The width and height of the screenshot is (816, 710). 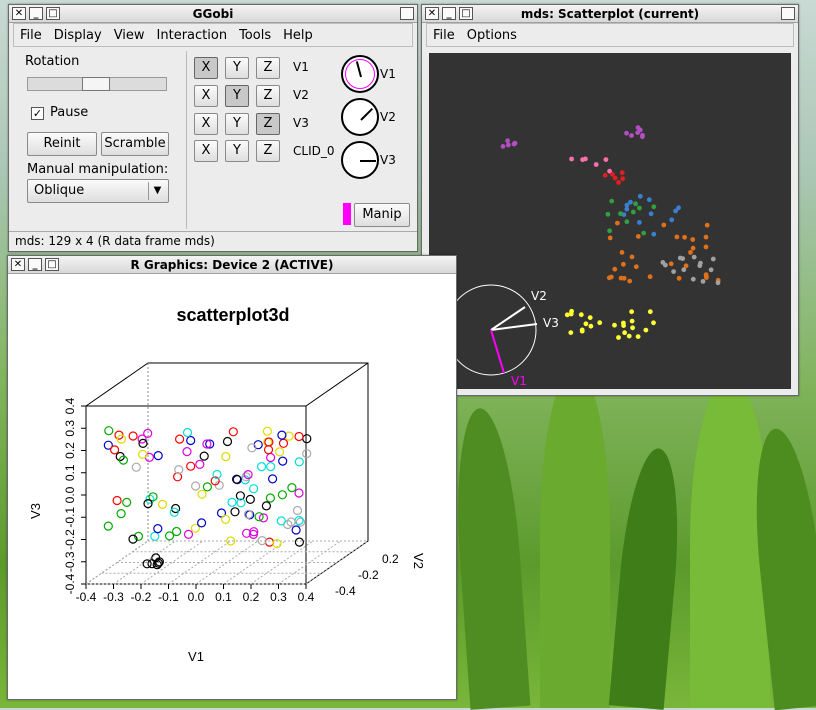 I want to click on reinit-button: Reinit, so click(x=62, y=144).